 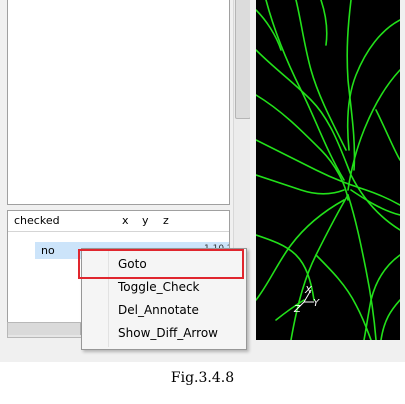 I want to click on vertical-scrollbar-thumb, so click(x=243, y=59).